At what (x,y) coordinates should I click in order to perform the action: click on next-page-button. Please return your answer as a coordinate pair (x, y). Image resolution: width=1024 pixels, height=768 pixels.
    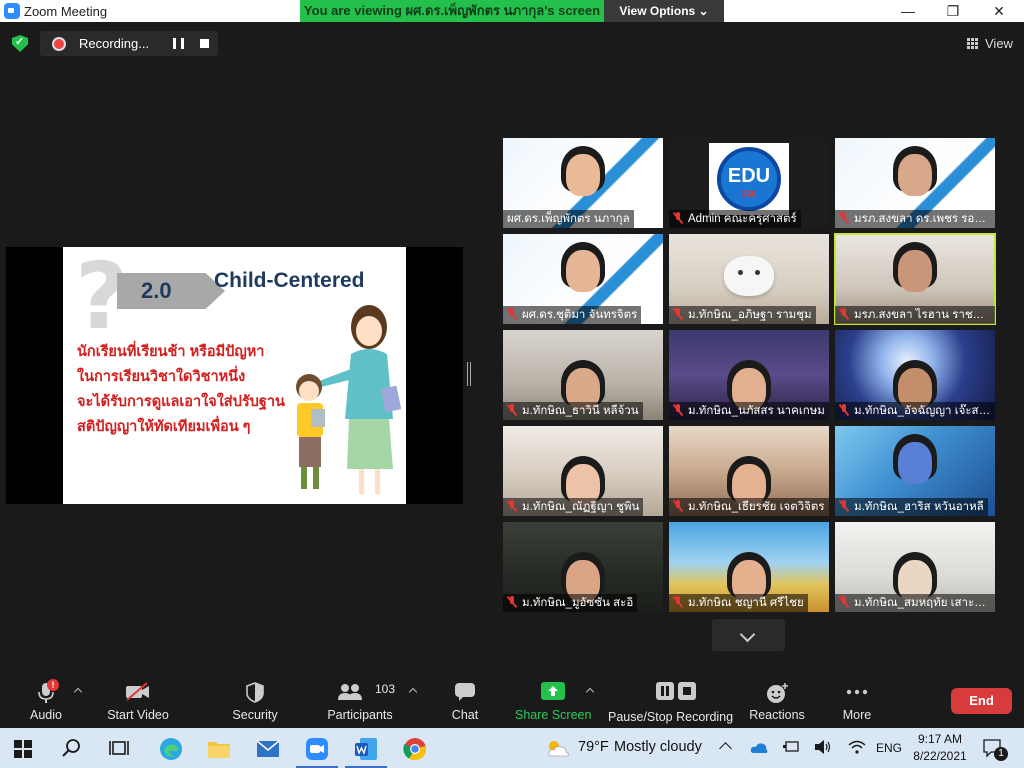
    Looking at the image, I should click on (748, 635).